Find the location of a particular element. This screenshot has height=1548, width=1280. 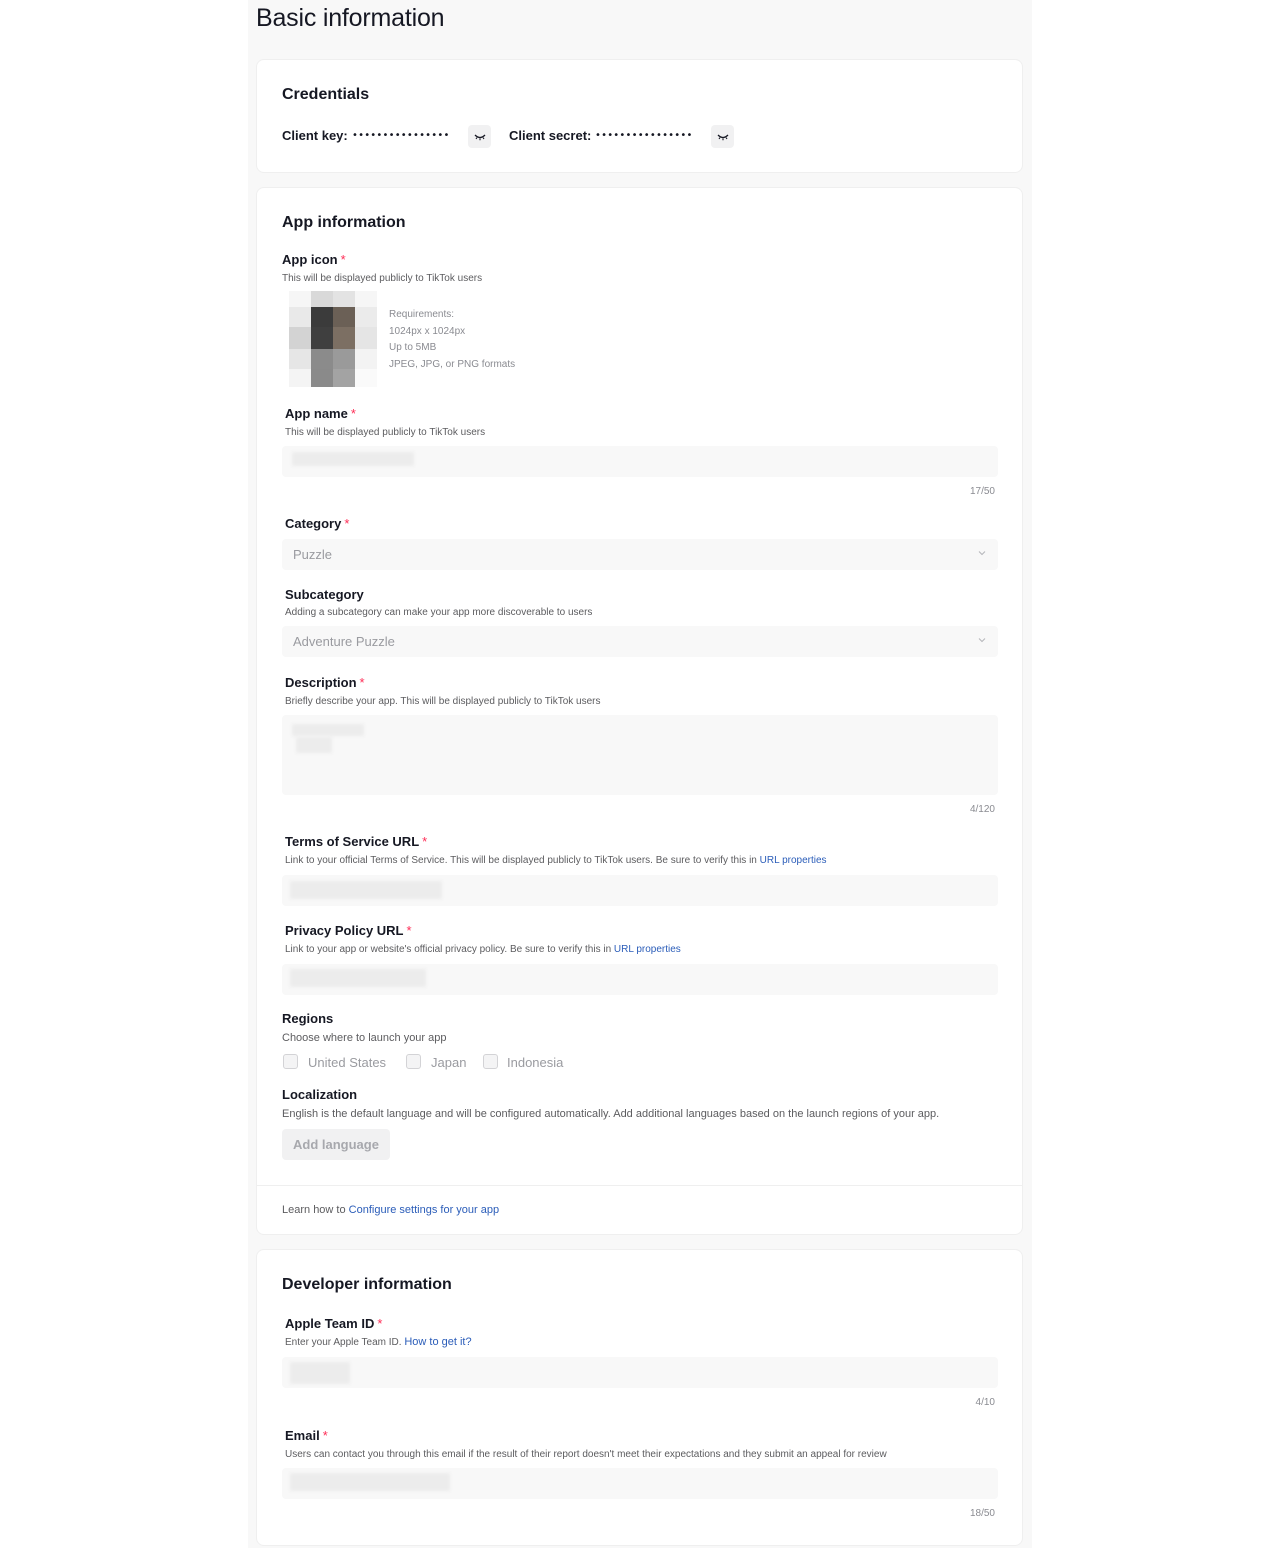

regions-hint: Choose where to launch your app is located at coordinates (364, 1038).